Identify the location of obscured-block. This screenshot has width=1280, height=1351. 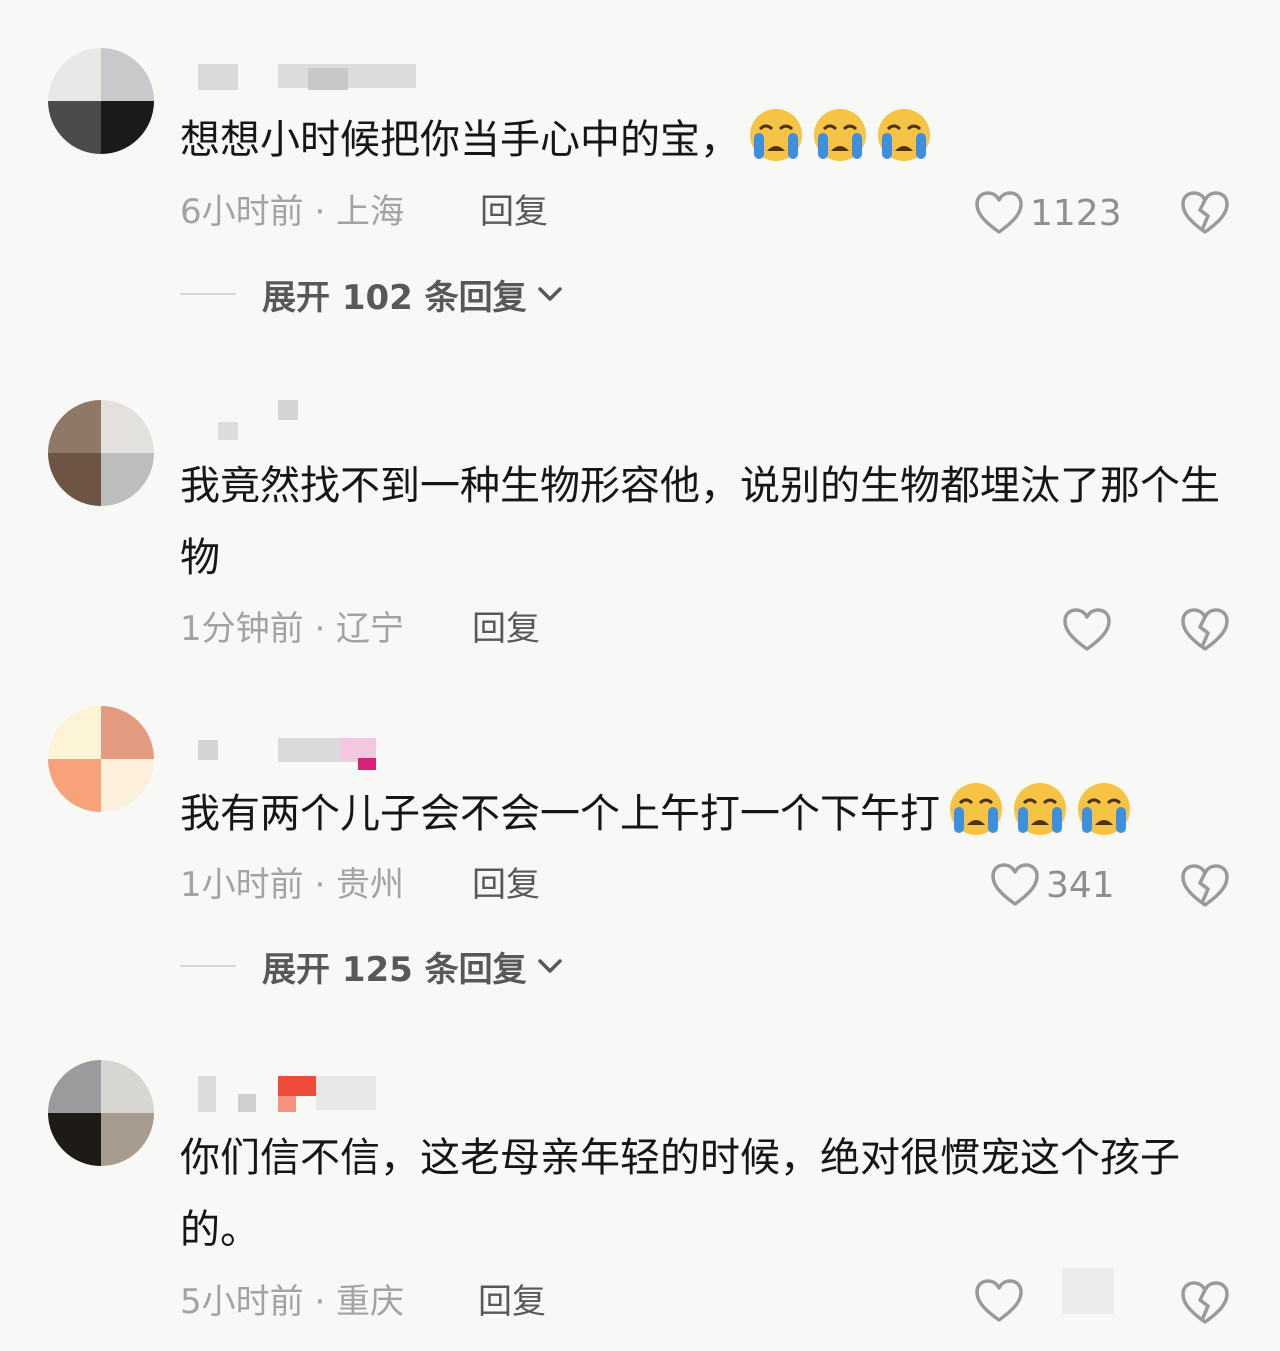
(1088, 1291).